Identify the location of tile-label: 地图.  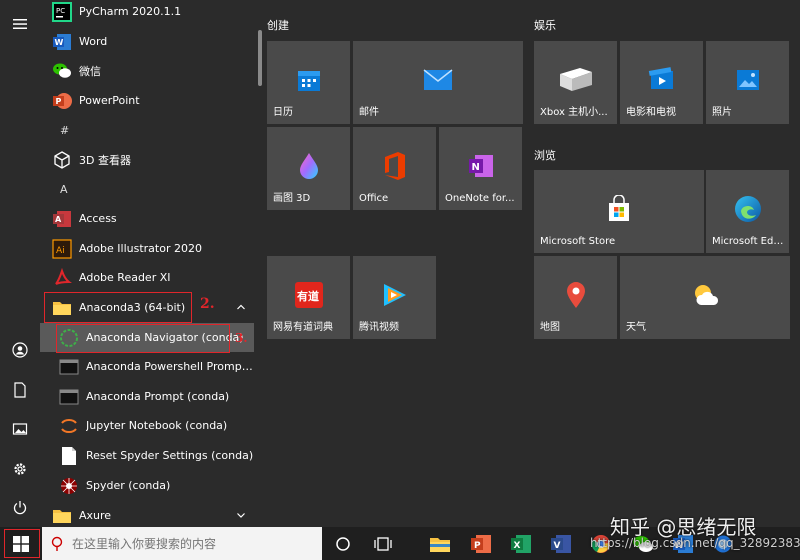
(550, 327).